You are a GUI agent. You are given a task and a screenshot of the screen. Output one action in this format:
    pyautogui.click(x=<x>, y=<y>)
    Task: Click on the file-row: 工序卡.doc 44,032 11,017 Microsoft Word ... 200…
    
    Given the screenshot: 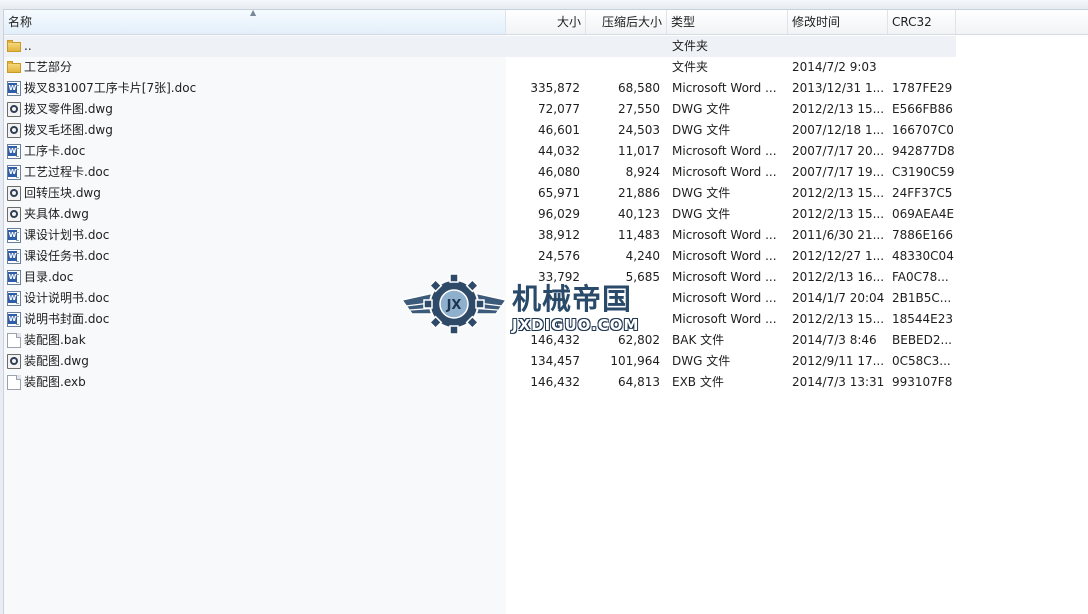 What is the action you would take?
    pyautogui.click(x=480, y=151)
    